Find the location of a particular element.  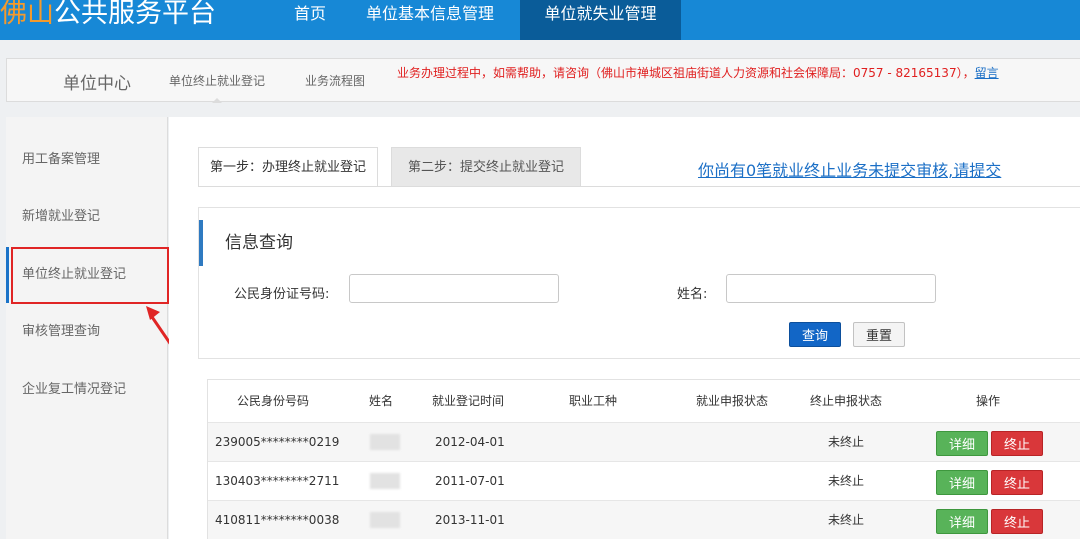

table-row: 130403********2711 2011-07-01 未终止 详细 终止 is located at coordinates (644, 480).